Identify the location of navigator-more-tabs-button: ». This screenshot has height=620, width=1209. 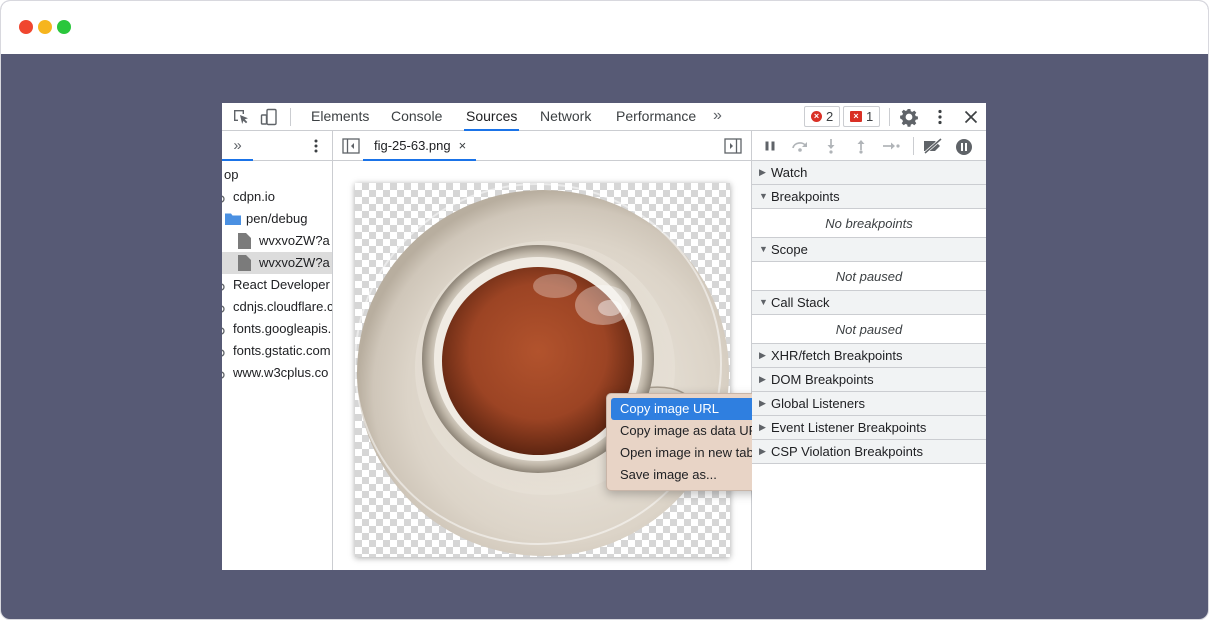
(237, 146).